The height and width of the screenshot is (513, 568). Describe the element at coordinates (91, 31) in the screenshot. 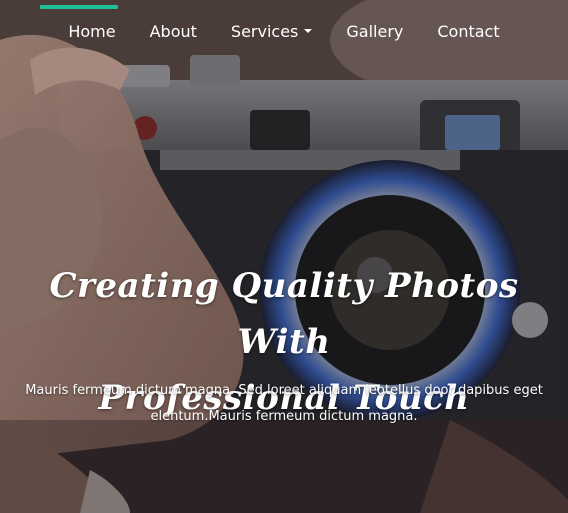

I see `nav-home-link: Home` at that location.